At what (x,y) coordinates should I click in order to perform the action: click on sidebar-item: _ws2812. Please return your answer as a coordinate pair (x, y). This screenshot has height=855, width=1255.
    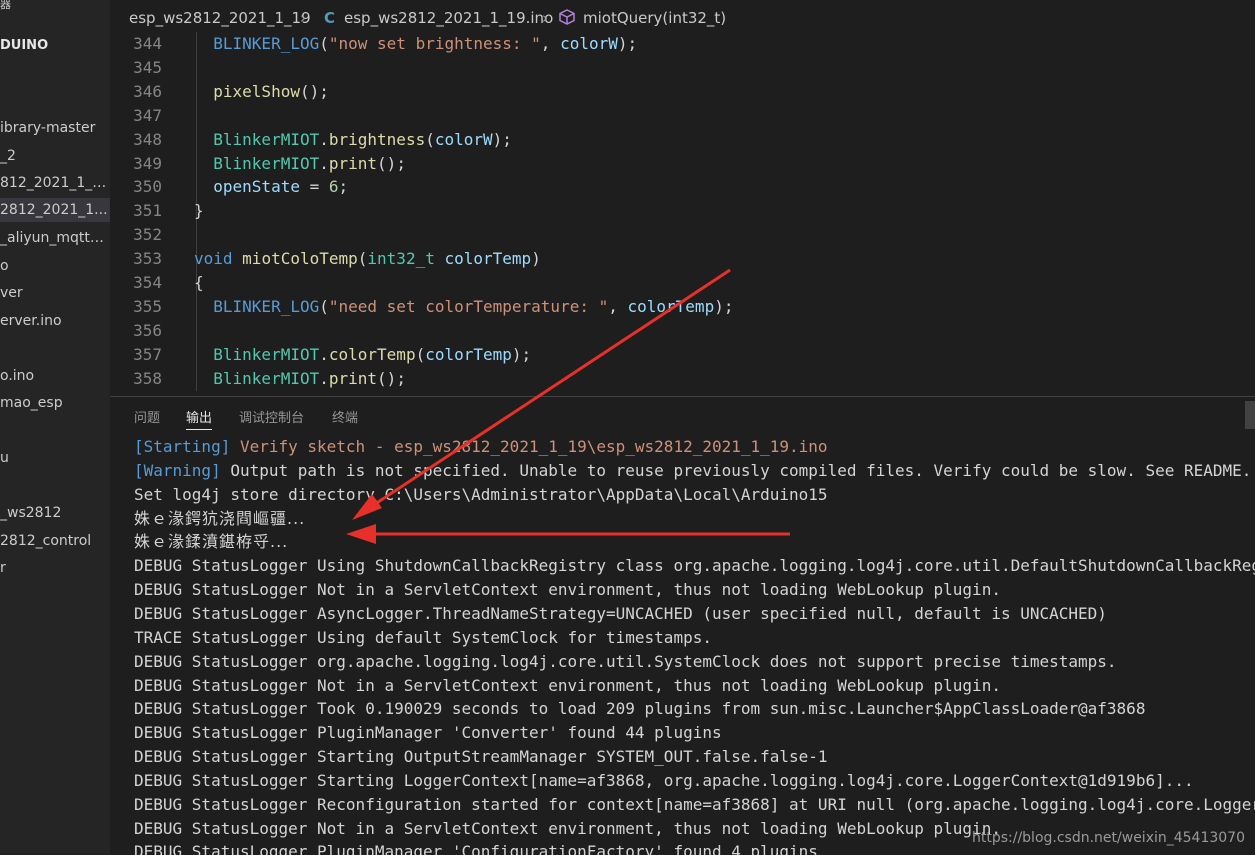
    Looking at the image, I should click on (55, 513).